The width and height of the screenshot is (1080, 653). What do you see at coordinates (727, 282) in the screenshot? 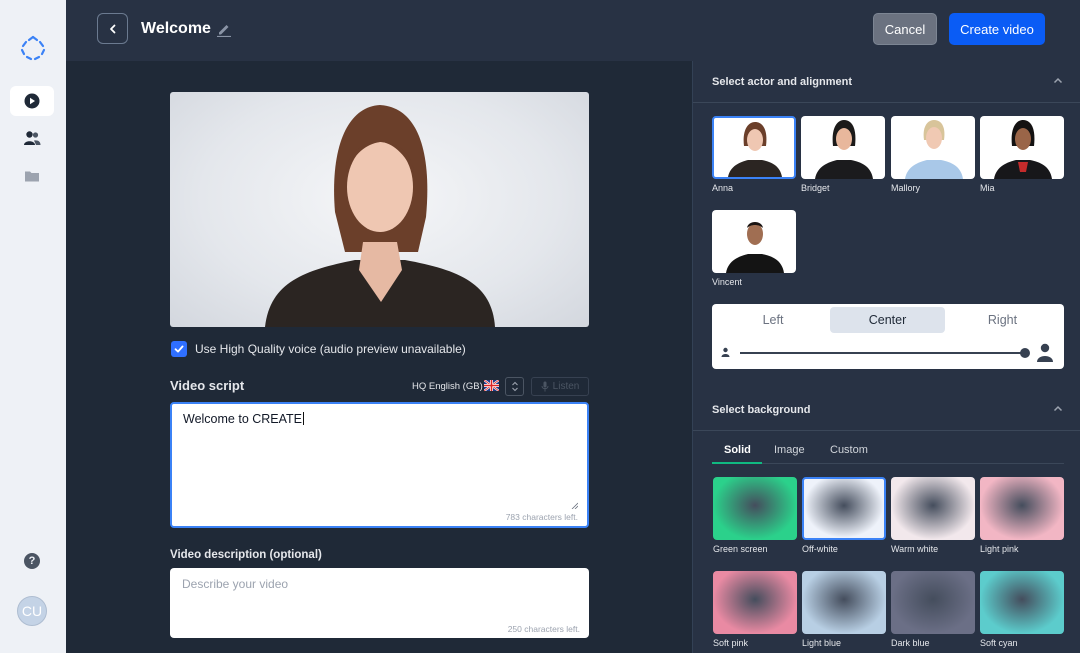
I see `actor-name: Vincent` at bounding box center [727, 282].